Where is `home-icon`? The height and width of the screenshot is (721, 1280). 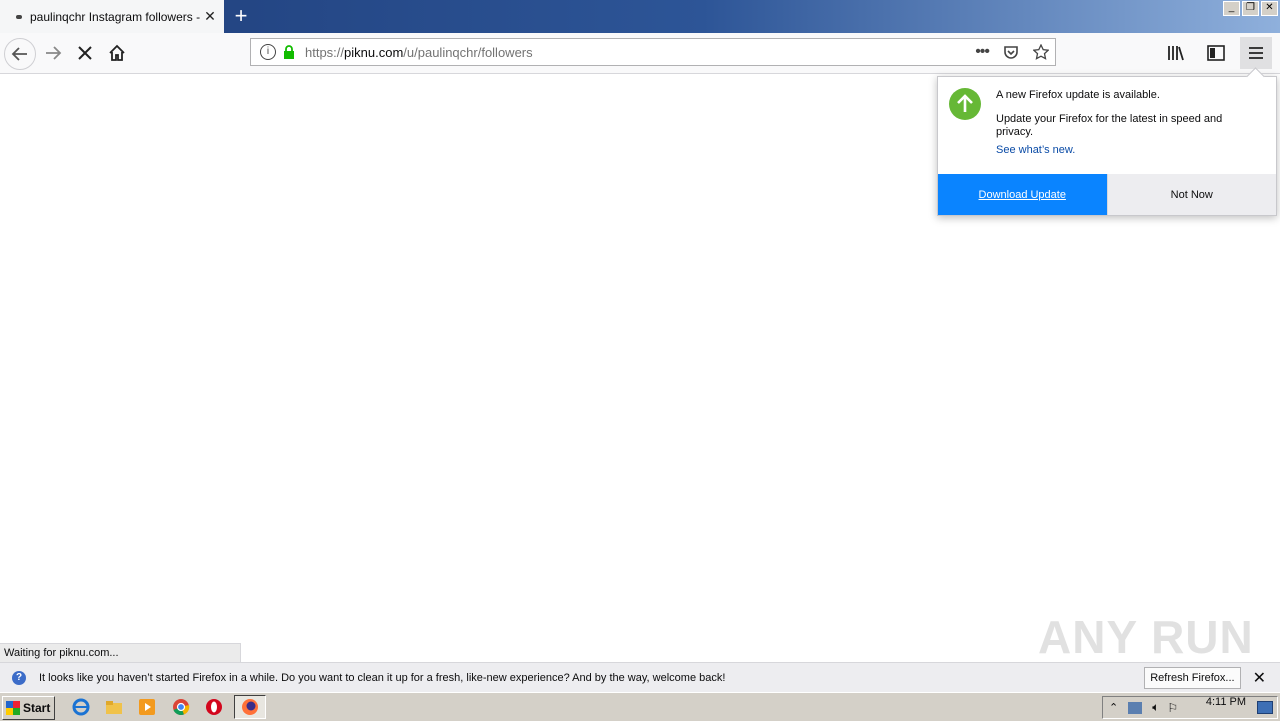 home-icon is located at coordinates (117, 52).